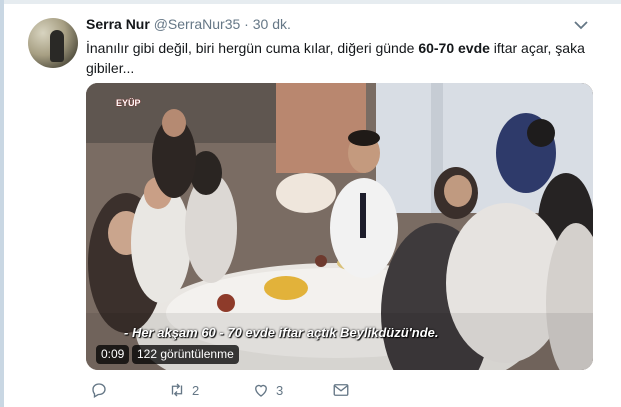 Image resolution: width=621 pixels, height=407 pixels. What do you see at coordinates (185, 354) in the screenshot?
I see `video-views-badge: 122 görüntülenme` at bounding box center [185, 354].